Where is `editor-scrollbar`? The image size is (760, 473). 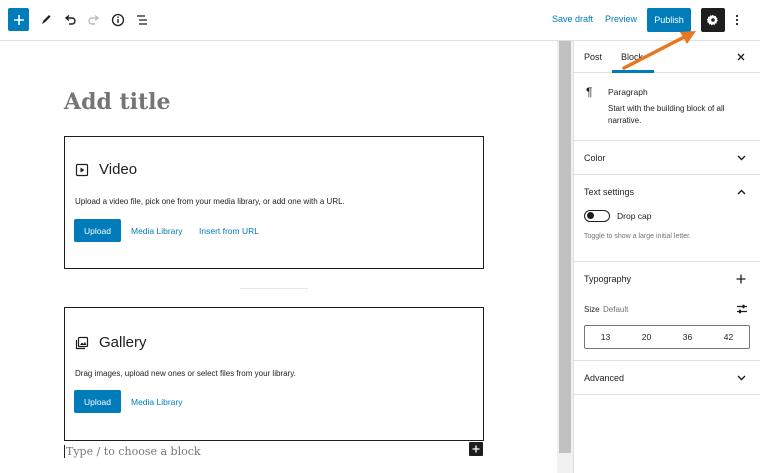
editor-scrollbar is located at coordinates (565, 257).